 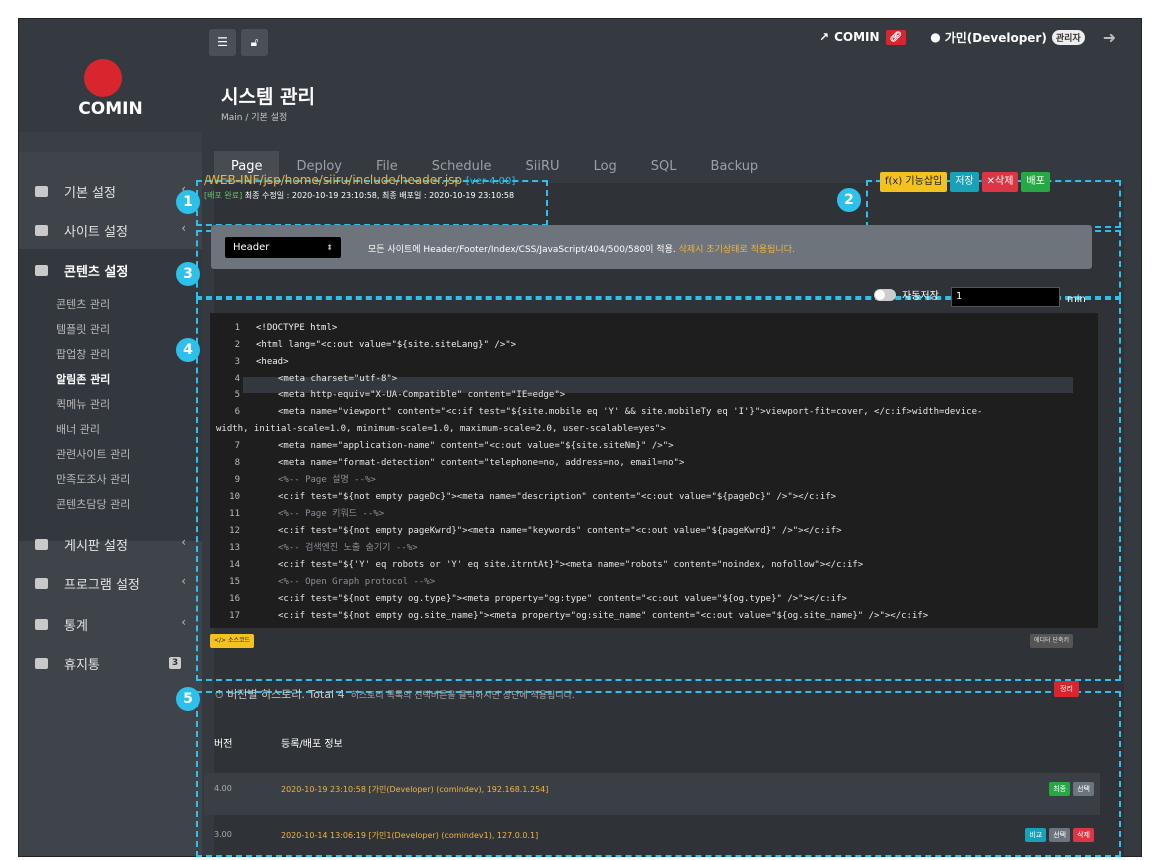 I want to click on history-icon: ⏱, so click(x=221, y=694).